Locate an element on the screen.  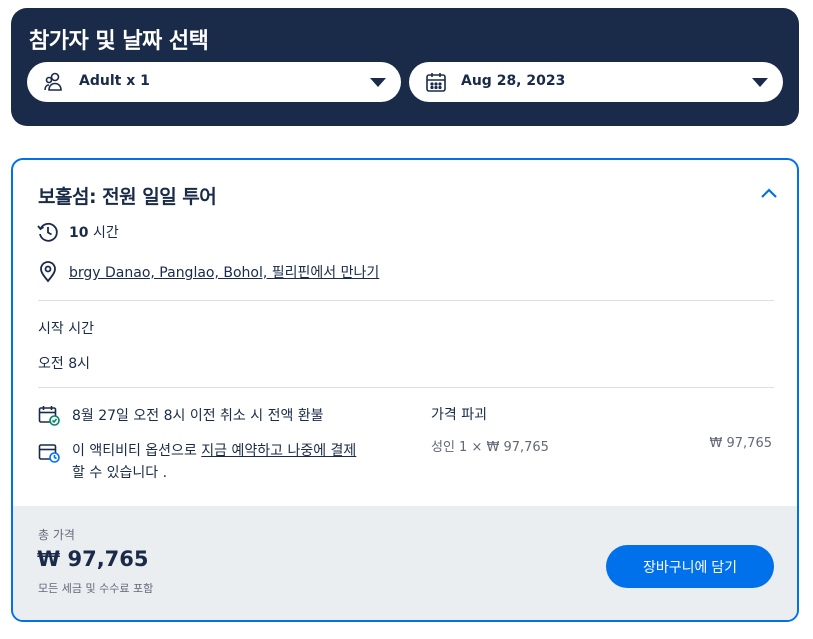
option-title: 보홀섬: 전원 일일 투어 is located at coordinates (127, 197).